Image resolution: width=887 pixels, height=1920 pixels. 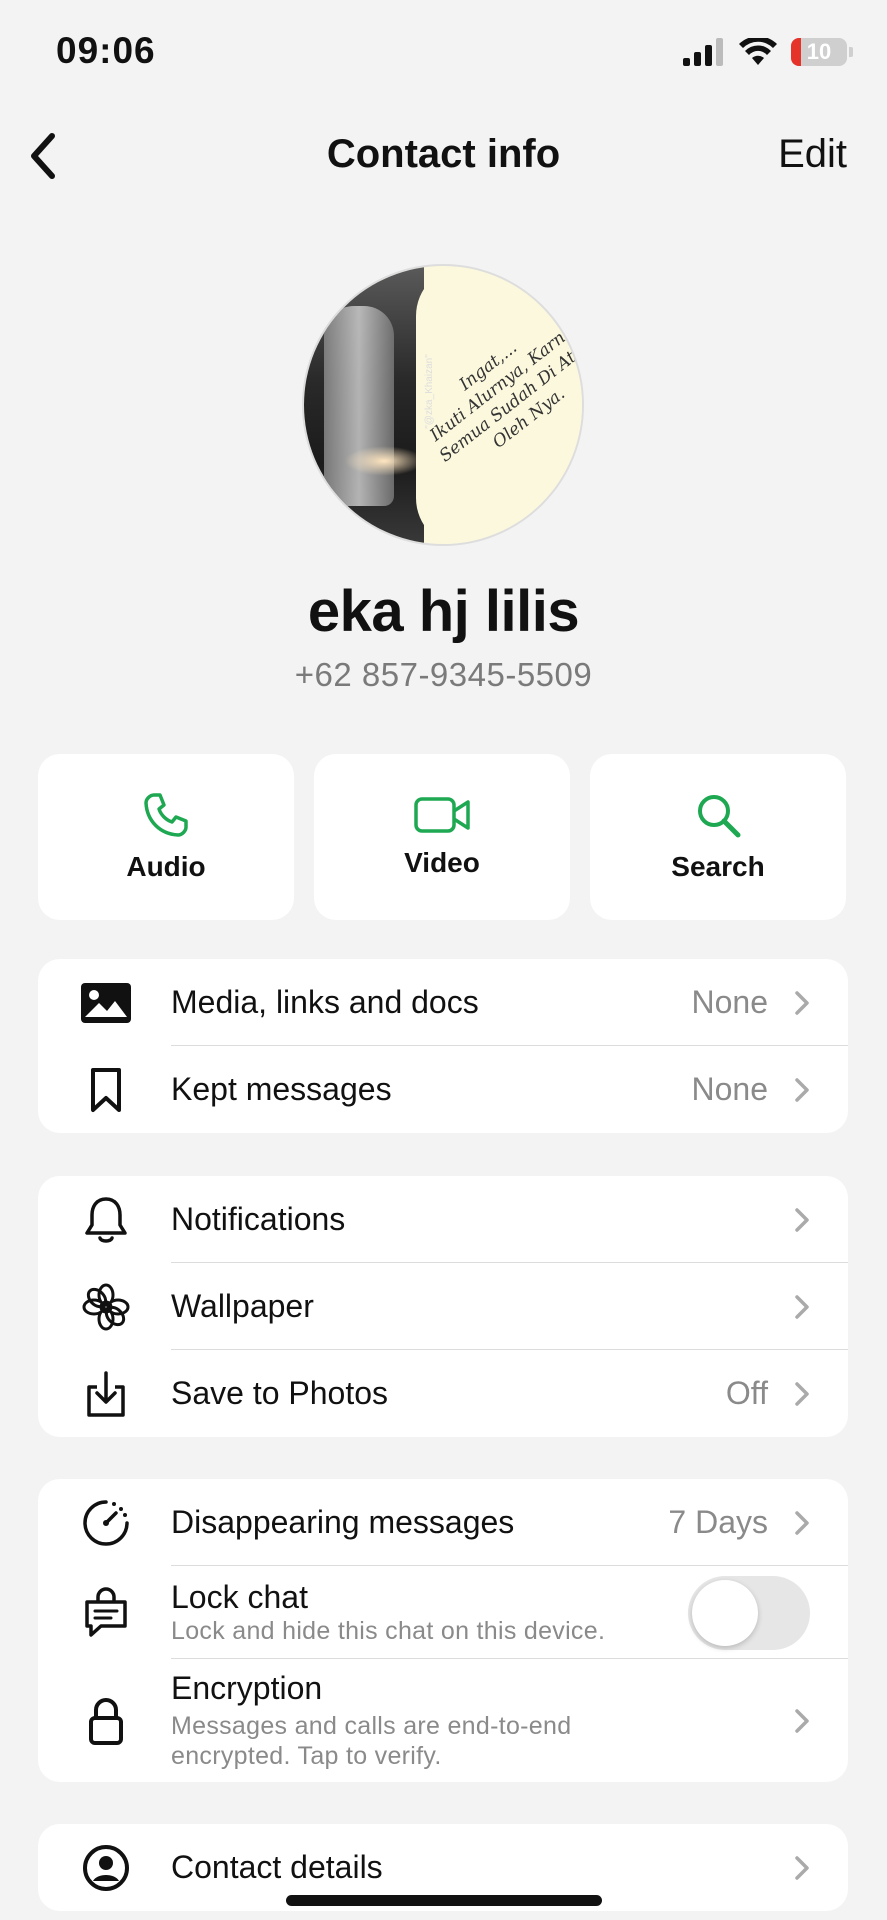 What do you see at coordinates (106, 1003) in the screenshot?
I see `image-icon` at bounding box center [106, 1003].